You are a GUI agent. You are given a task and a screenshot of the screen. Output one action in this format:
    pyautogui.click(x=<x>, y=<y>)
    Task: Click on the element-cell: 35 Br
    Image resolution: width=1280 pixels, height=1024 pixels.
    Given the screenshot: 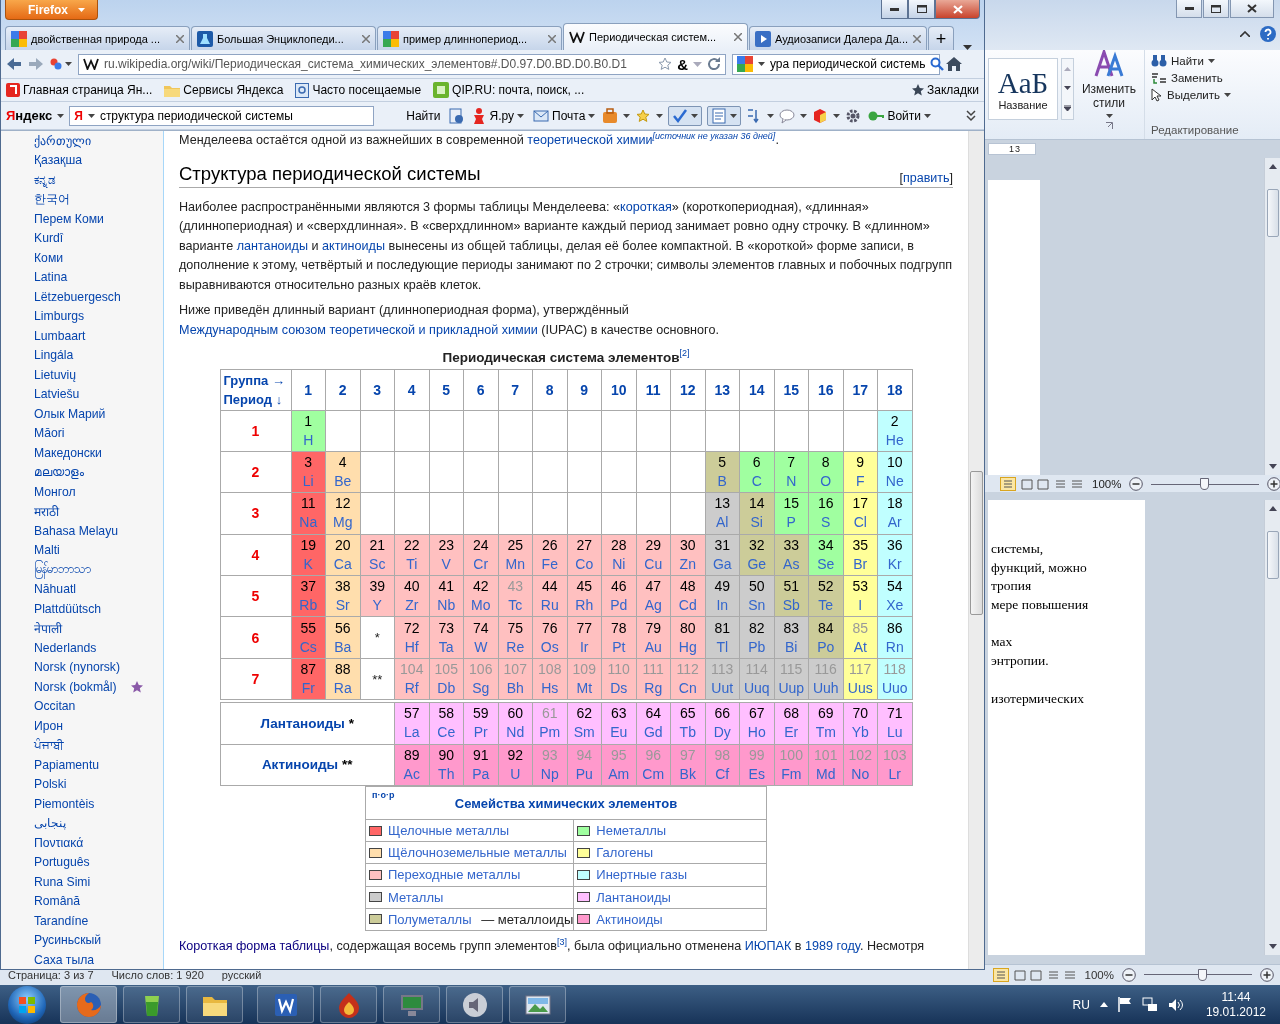 What is the action you would take?
    pyautogui.click(x=860, y=555)
    